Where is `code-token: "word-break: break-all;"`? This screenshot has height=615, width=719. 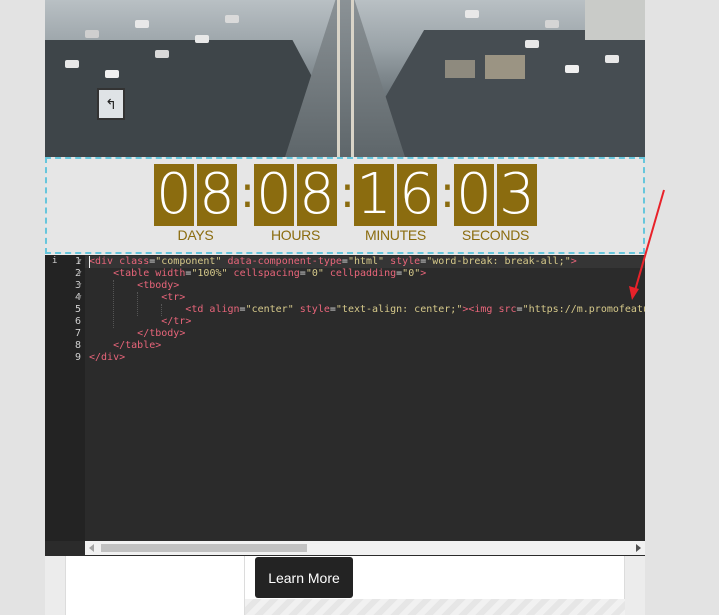 code-token: "word-break: break-all;" is located at coordinates (498, 261).